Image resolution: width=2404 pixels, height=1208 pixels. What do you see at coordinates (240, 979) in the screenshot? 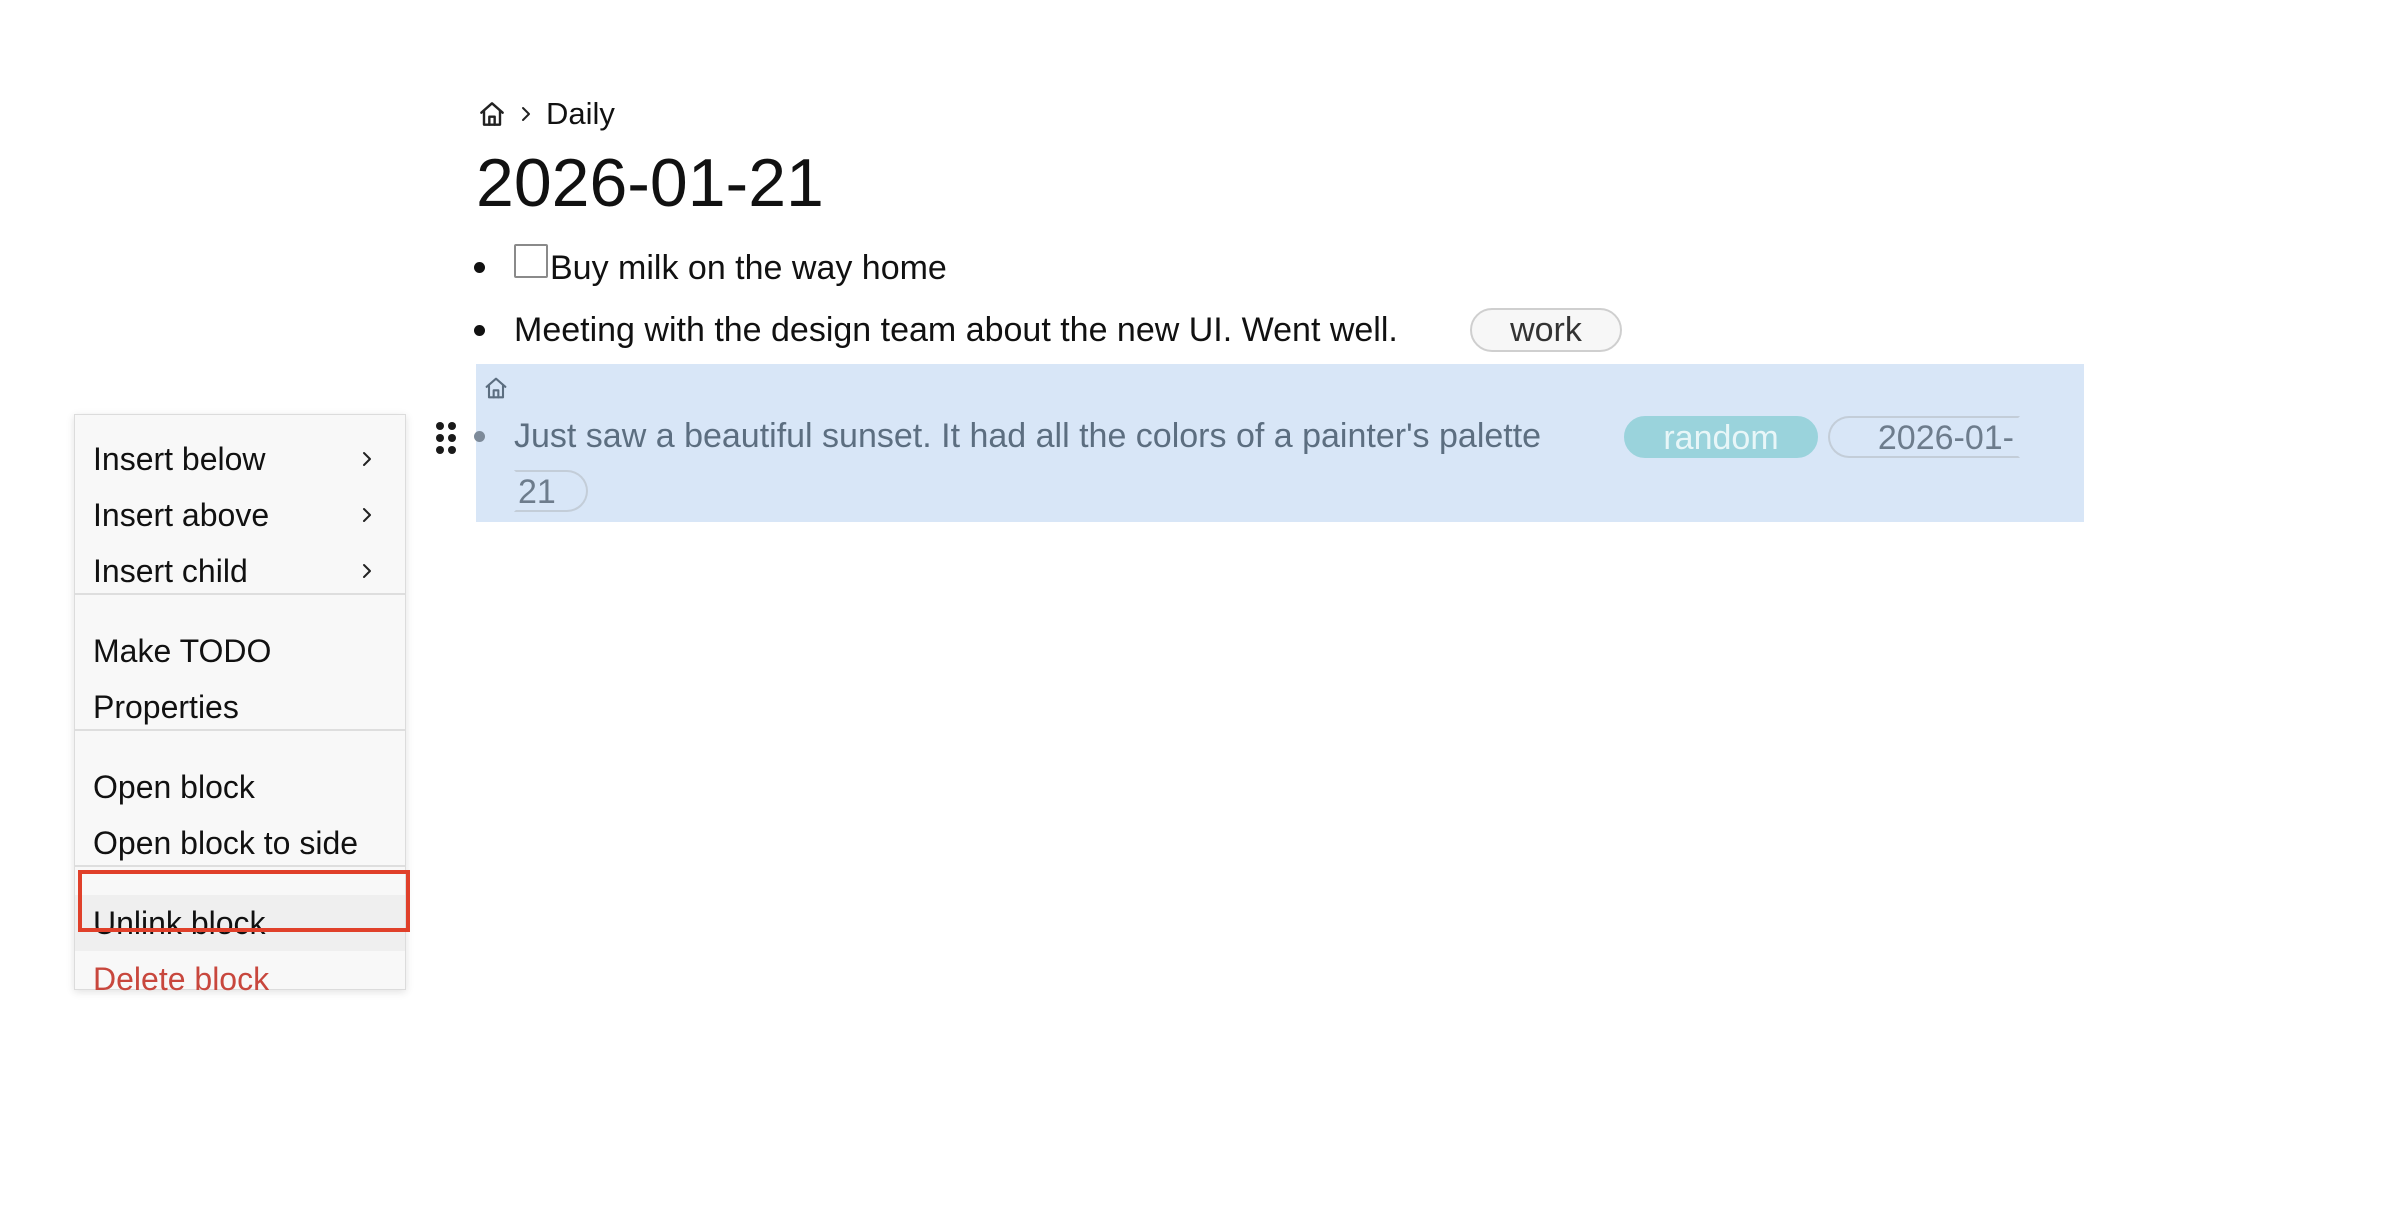
I see `menu-item-delete-block: Delete block` at bounding box center [240, 979].